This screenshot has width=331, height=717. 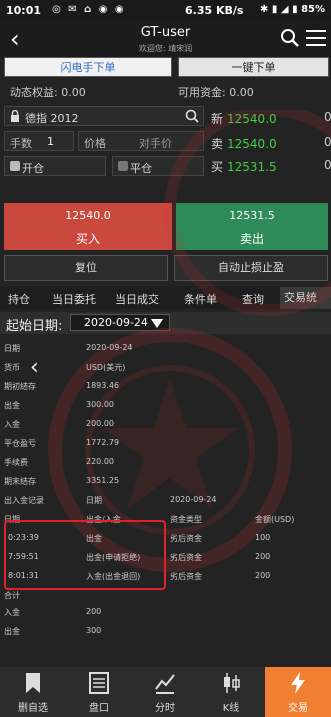 I want to click on record-date-label: 日期, so click(x=94, y=500).